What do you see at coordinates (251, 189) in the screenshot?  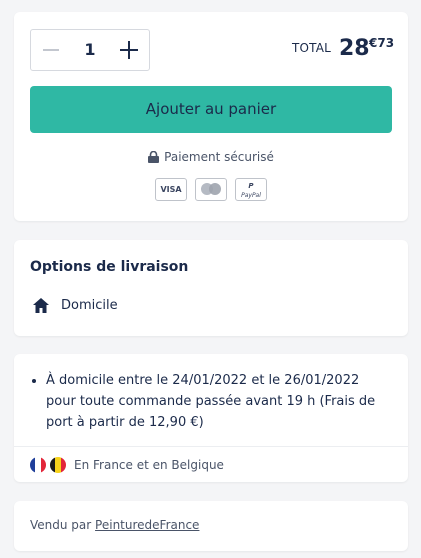 I see `paypal-icon: P PayPal` at bounding box center [251, 189].